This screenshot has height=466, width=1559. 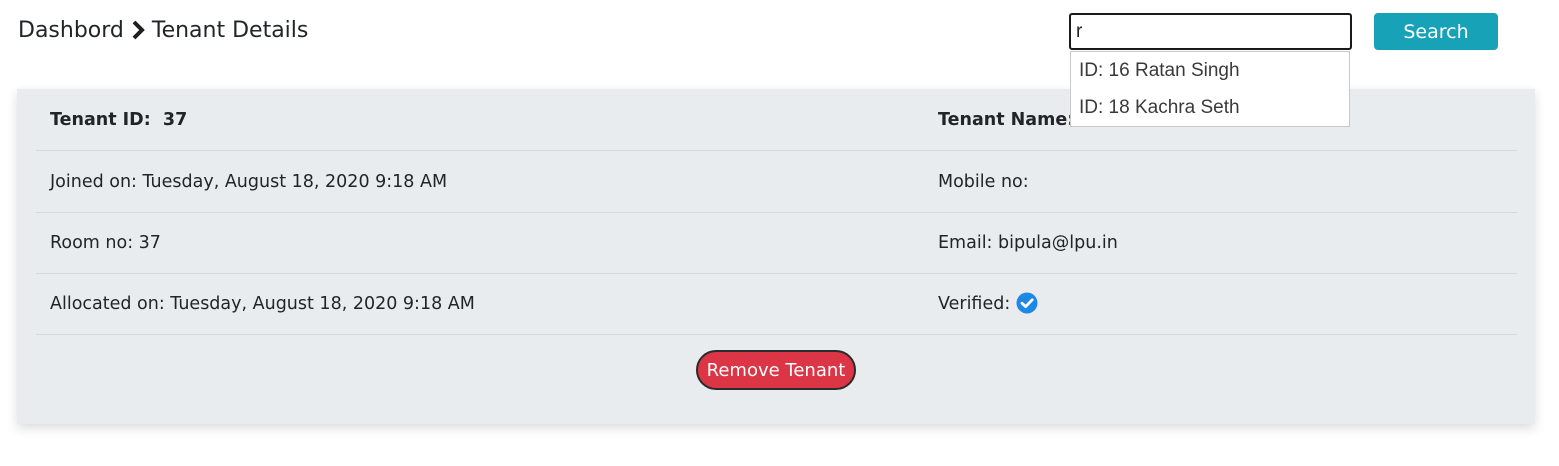 What do you see at coordinates (776, 370) in the screenshot?
I see `remove-tenant-button: Remove Tenant` at bounding box center [776, 370].